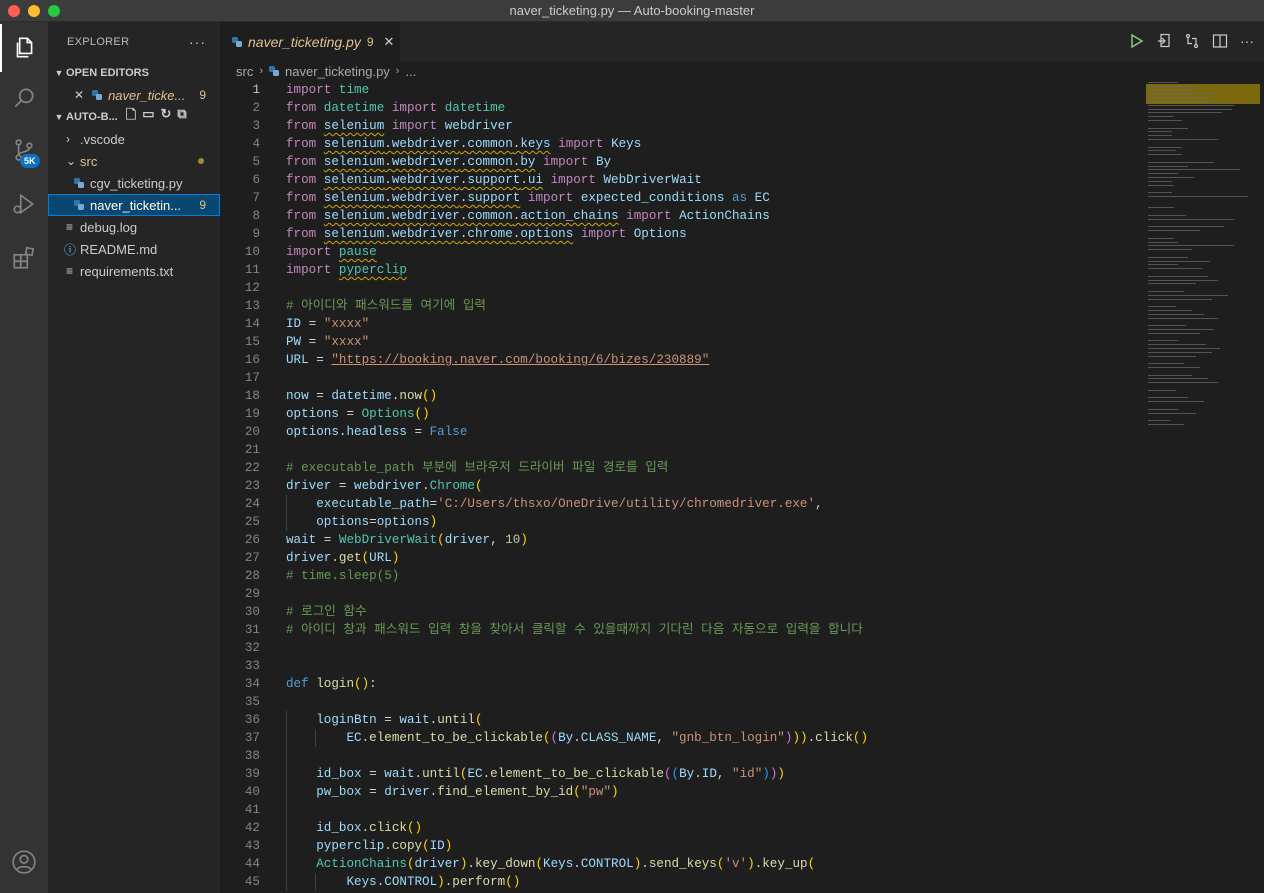 This screenshot has width=1264, height=893. Describe the element at coordinates (679, 882) in the screenshot. I see `code-line: 45 Keys.CONTROL).perform()` at that location.